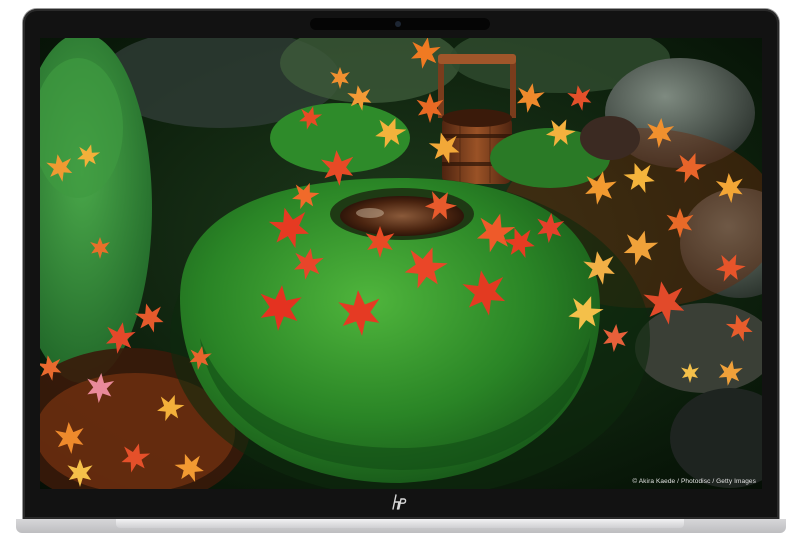 The width and height of the screenshot is (800, 533). Describe the element at coordinates (399, 502) in the screenshot. I see `hp-logo-icon` at that location.